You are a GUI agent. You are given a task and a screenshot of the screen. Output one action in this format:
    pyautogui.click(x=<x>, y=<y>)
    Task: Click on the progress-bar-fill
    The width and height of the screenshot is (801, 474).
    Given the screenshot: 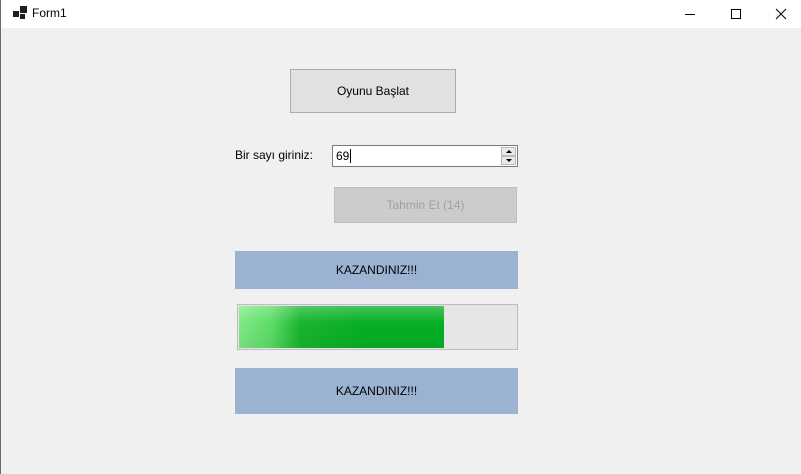 What is the action you would take?
    pyautogui.click(x=341, y=327)
    